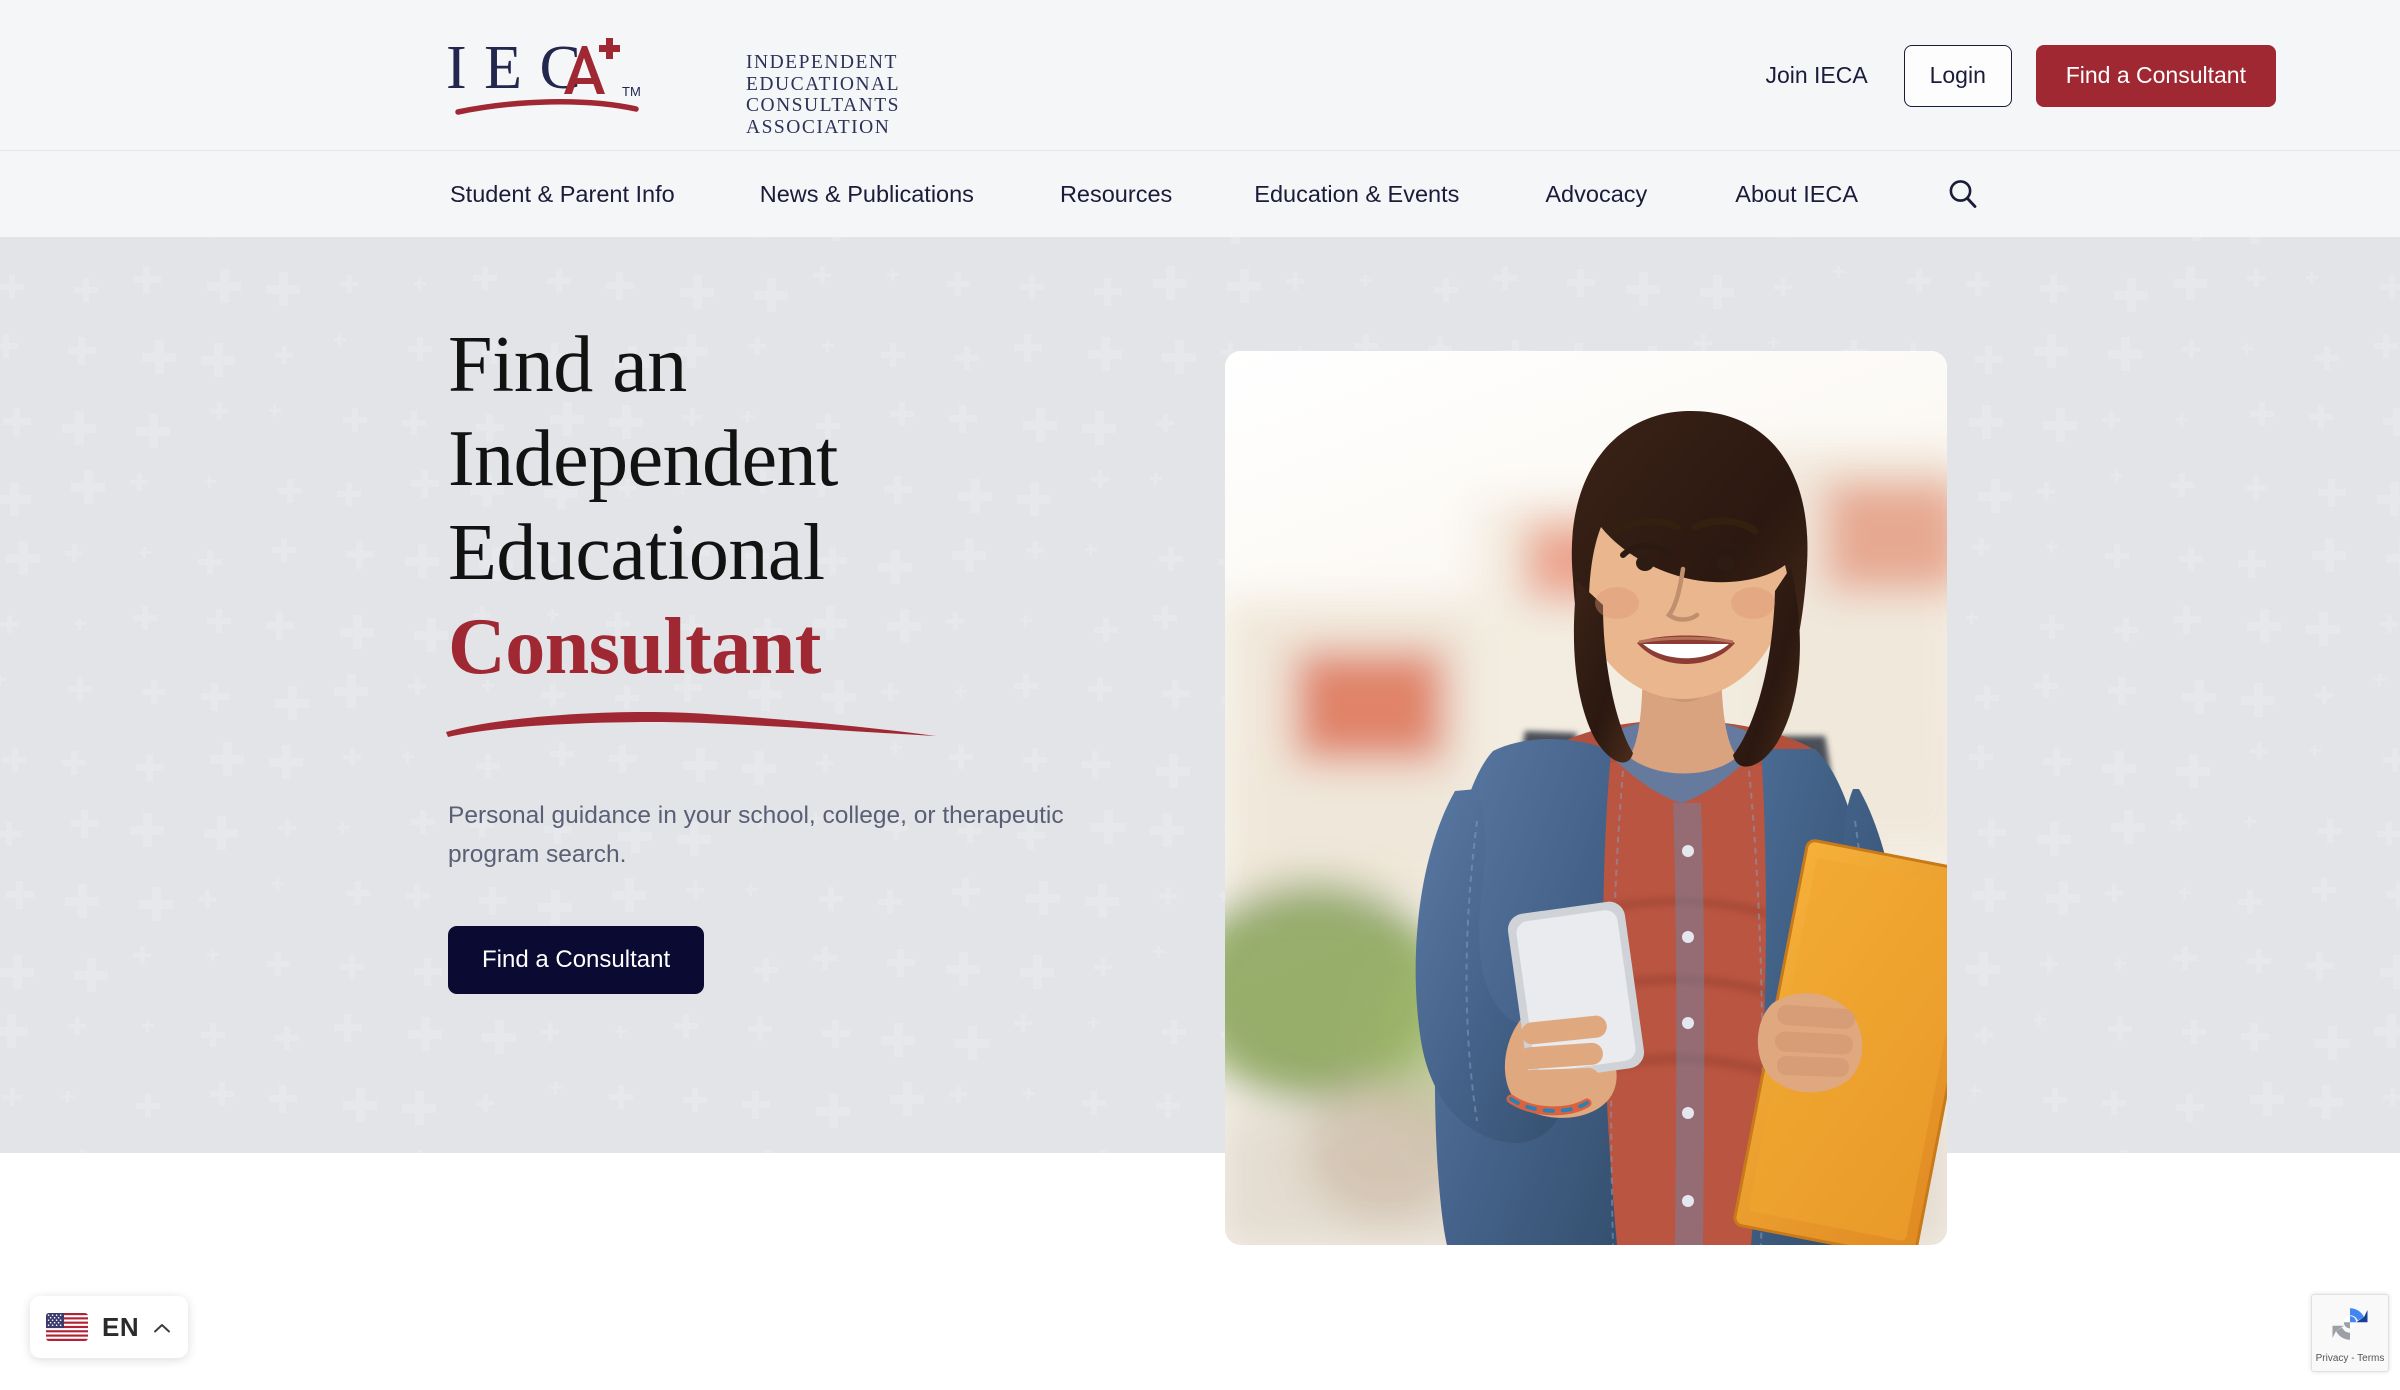 The height and width of the screenshot is (1390, 2400). What do you see at coordinates (1596, 194) in the screenshot?
I see `nav-item-advocacy: Advocacy` at bounding box center [1596, 194].